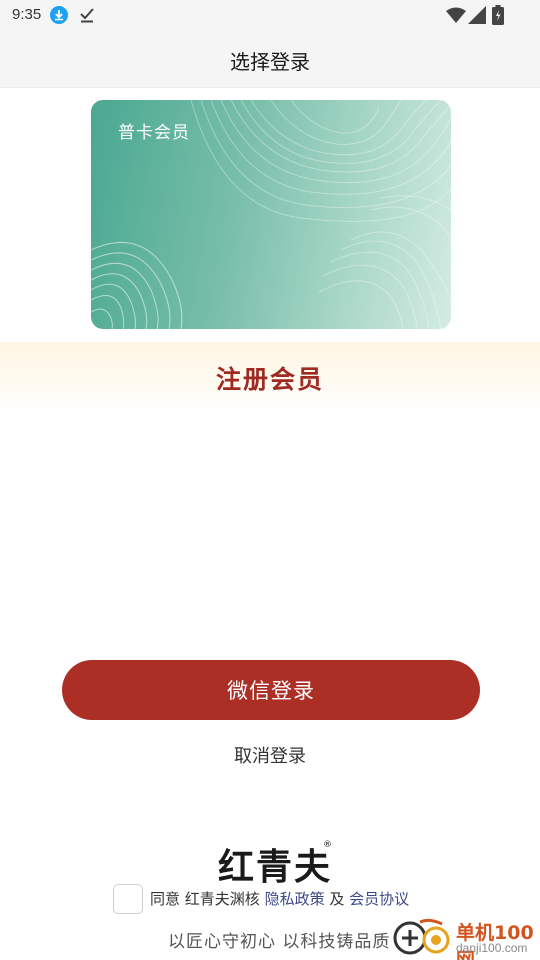 The height and width of the screenshot is (960, 540). Describe the element at coordinates (456, 15) in the screenshot. I see `wifi-icon` at that location.